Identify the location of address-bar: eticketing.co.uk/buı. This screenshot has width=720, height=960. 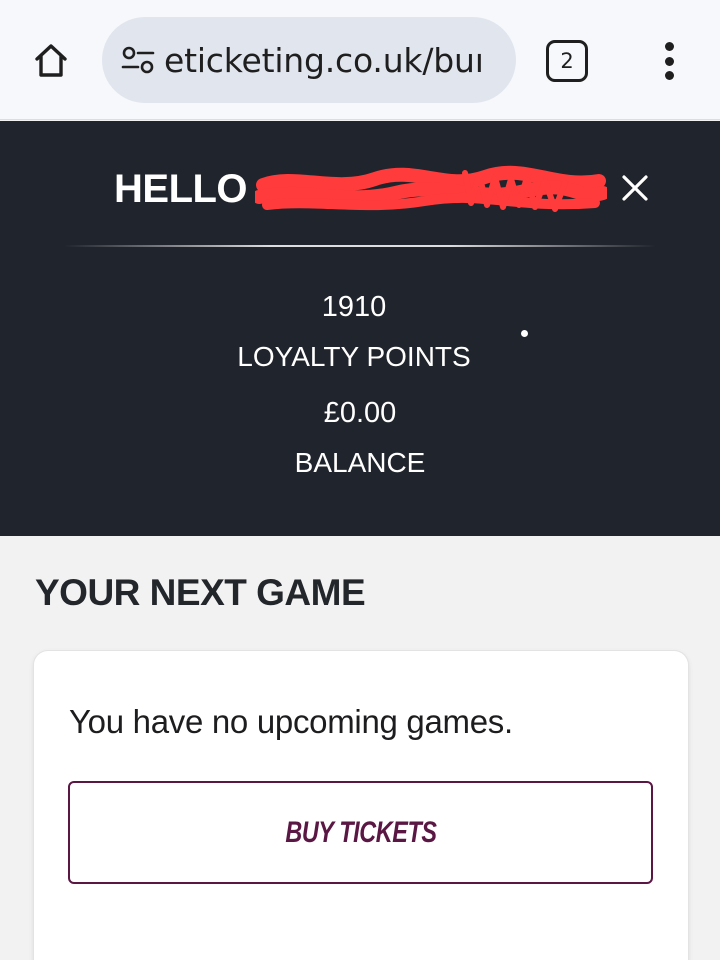
(309, 60).